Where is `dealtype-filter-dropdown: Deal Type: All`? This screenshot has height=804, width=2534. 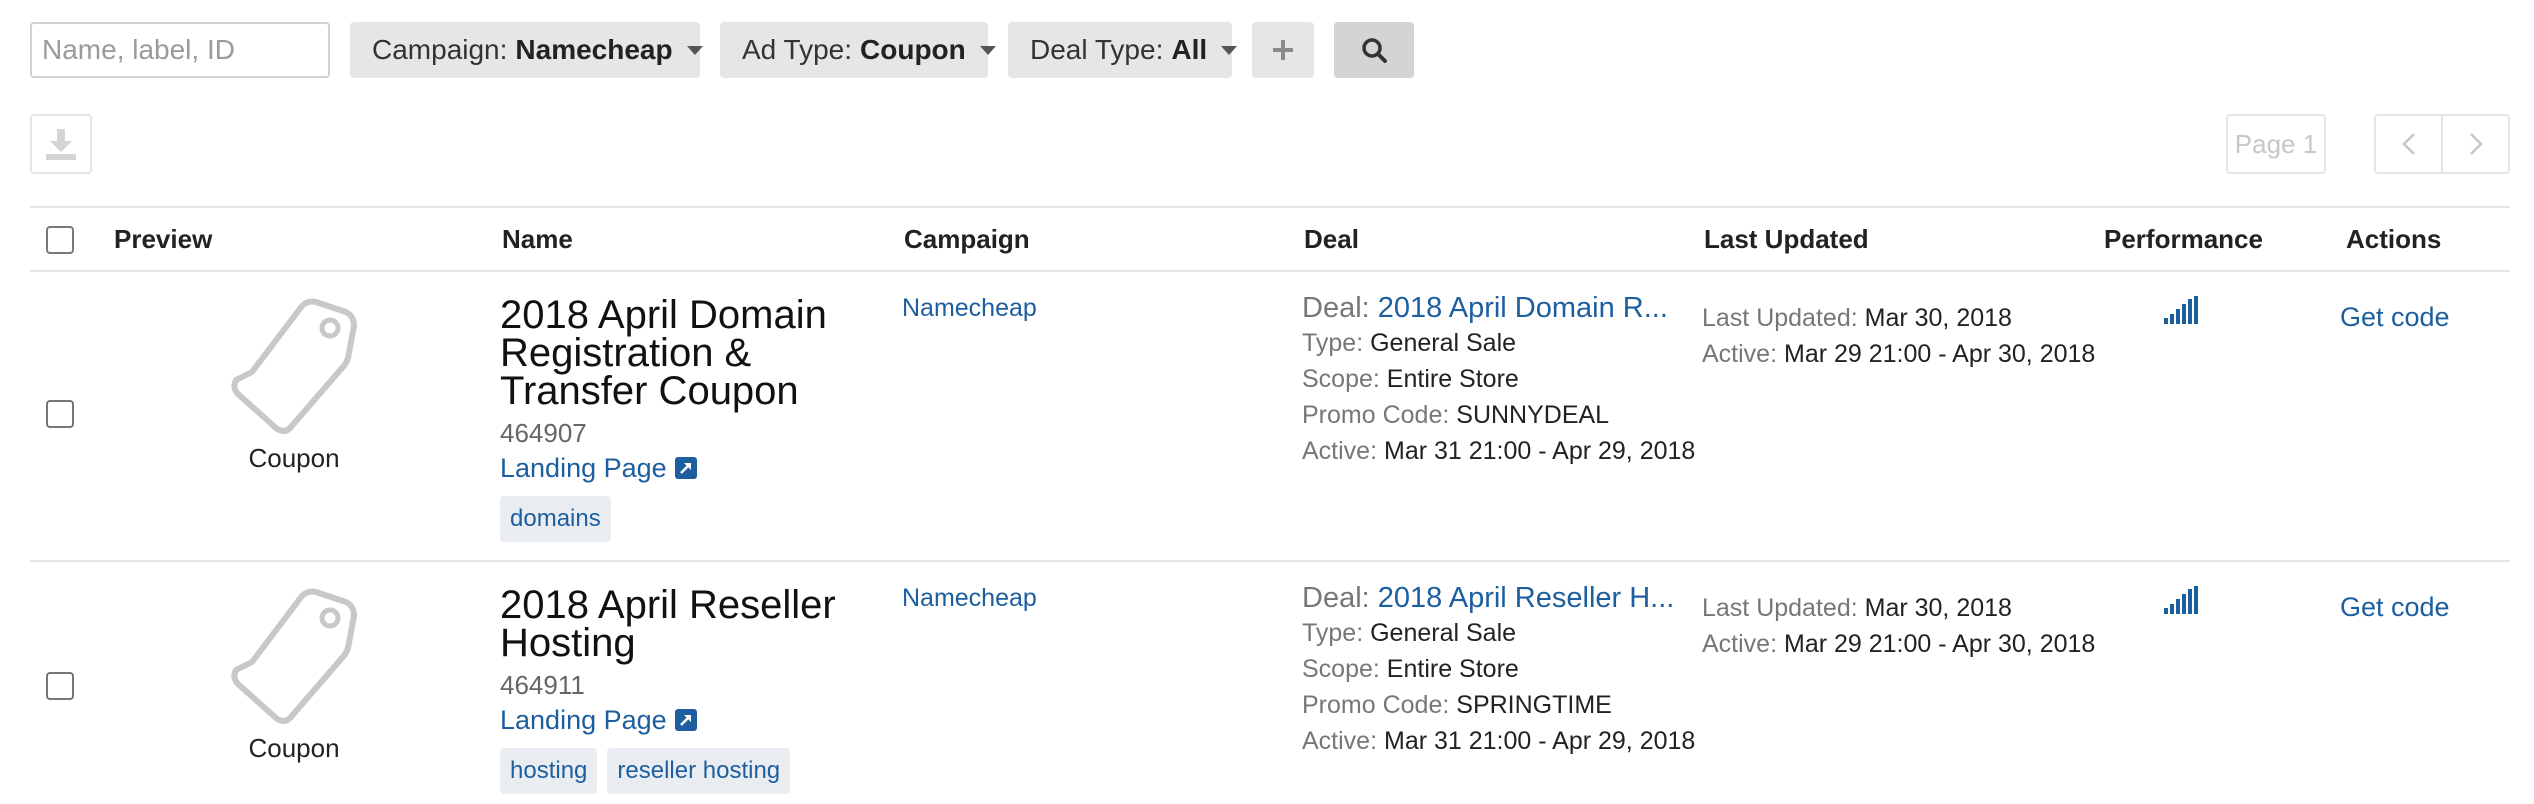
dealtype-filter-dropdown: Deal Type: All is located at coordinates (1123, 50).